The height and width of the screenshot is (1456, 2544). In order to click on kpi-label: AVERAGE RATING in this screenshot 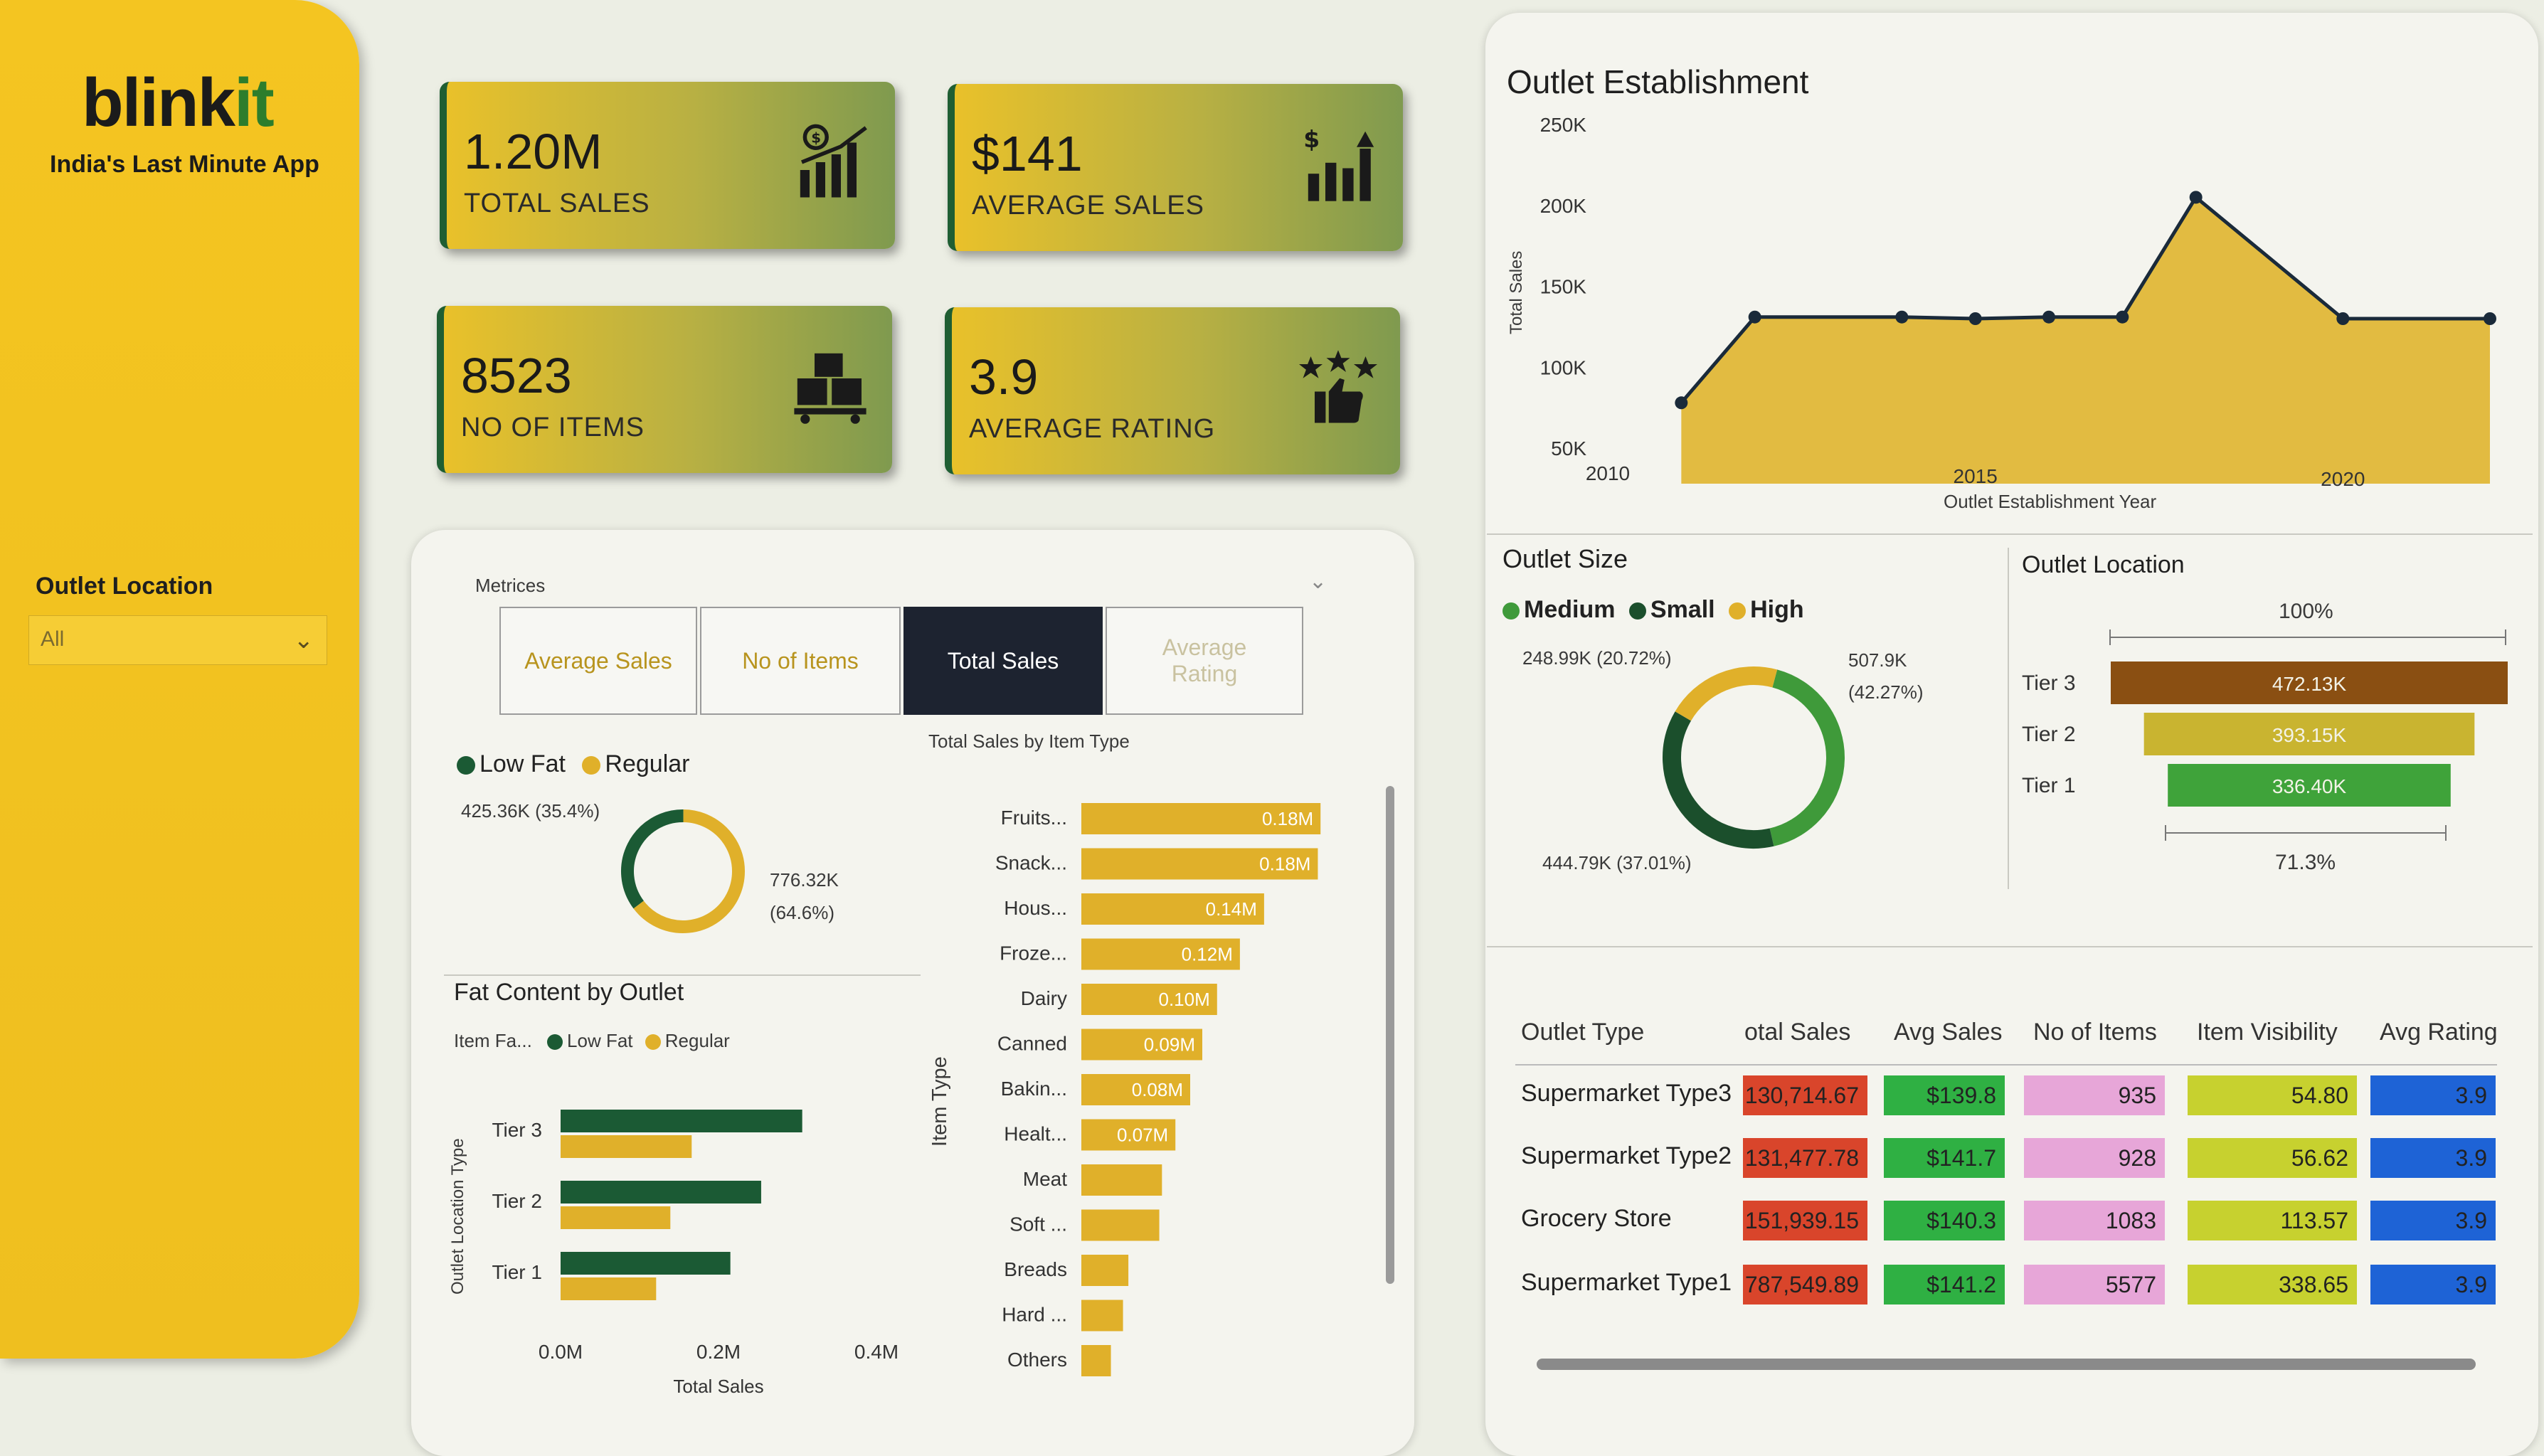, I will do `click(1092, 429)`.